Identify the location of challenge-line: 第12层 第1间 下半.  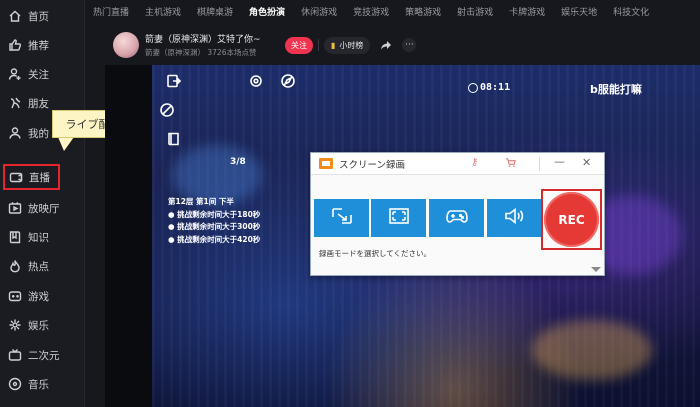
(201, 201).